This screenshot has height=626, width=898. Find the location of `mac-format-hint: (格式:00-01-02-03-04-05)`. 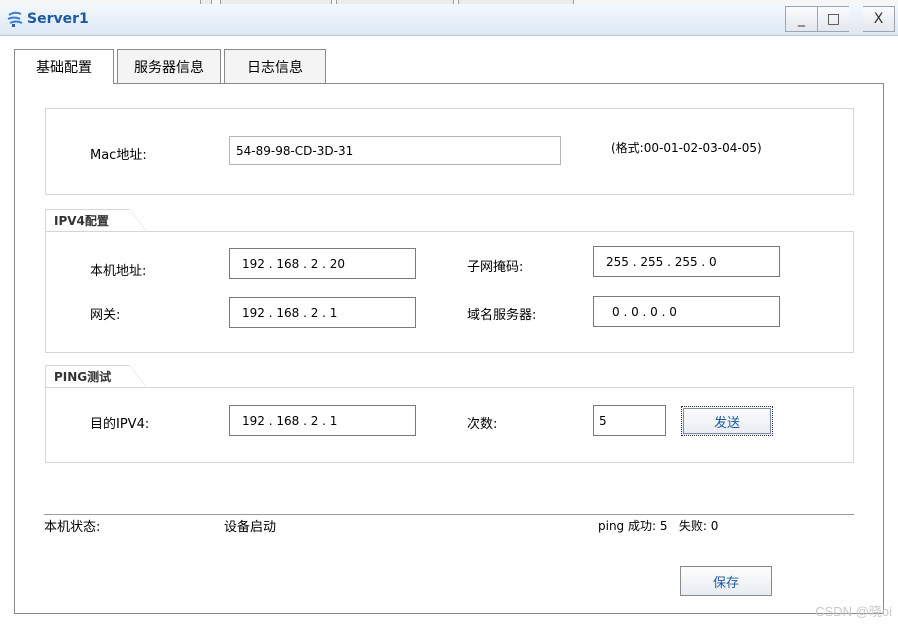

mac-format-hint: (格式:00-01-02-03-04-05) is located at coordinates (686, 148).